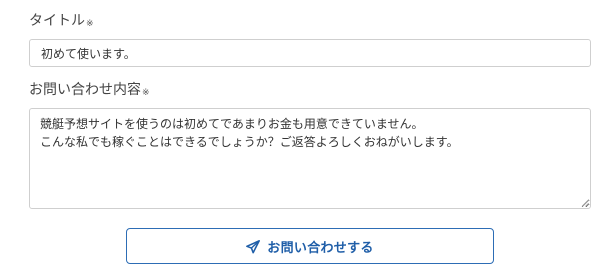  Describe the element at coordinates (585, 203) in the screenshot. I see `resize-handle-icon` at that location.